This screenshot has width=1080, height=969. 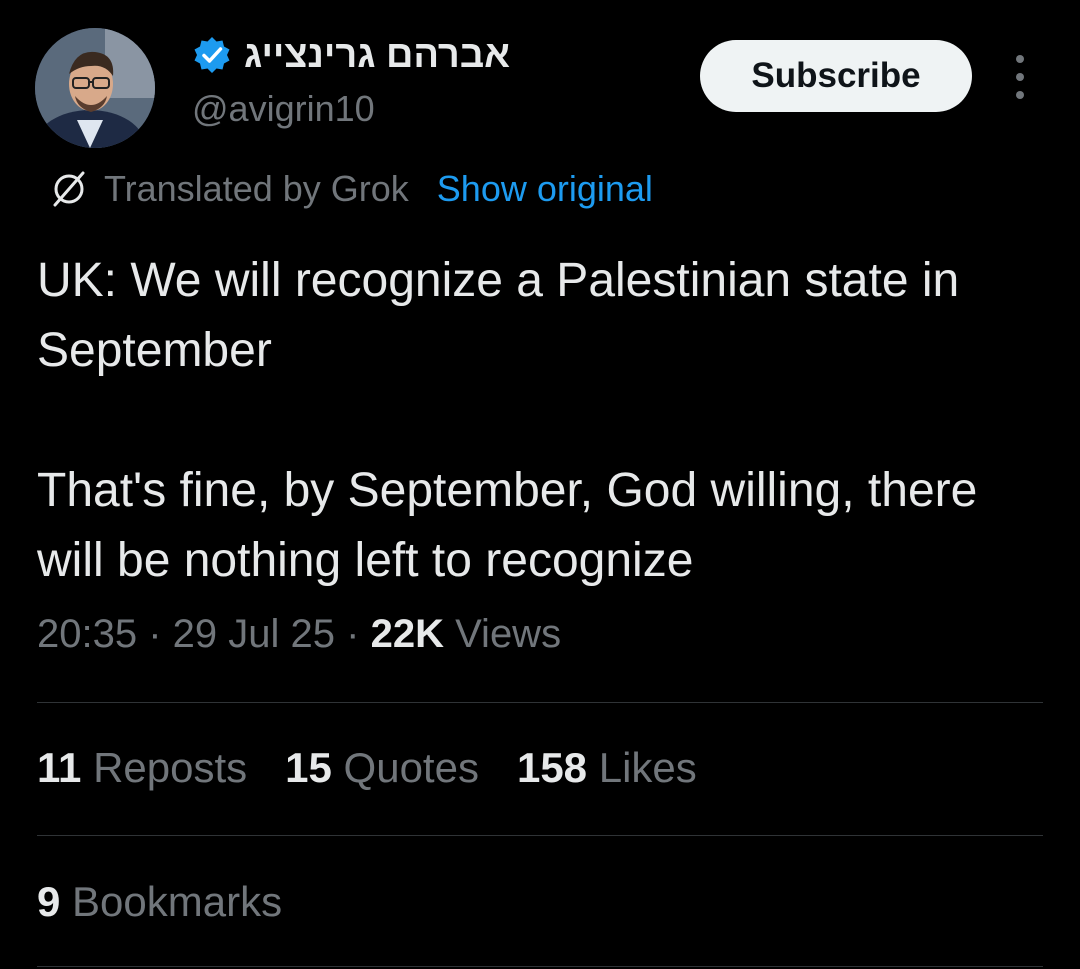 What do you see at coordinates (1020, 77) in the screenshot?
I see `more-vertical-icon` at bounding box center [1020, 77].